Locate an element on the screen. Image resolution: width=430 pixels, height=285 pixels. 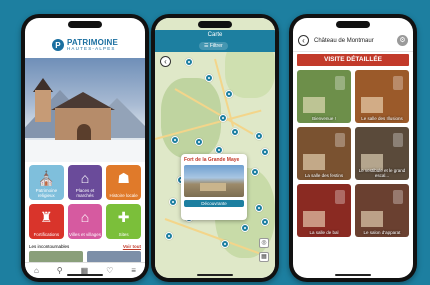
app-logo: P PATRIMOINE HAUTES-ALPES is located at coordinates (85, 45).